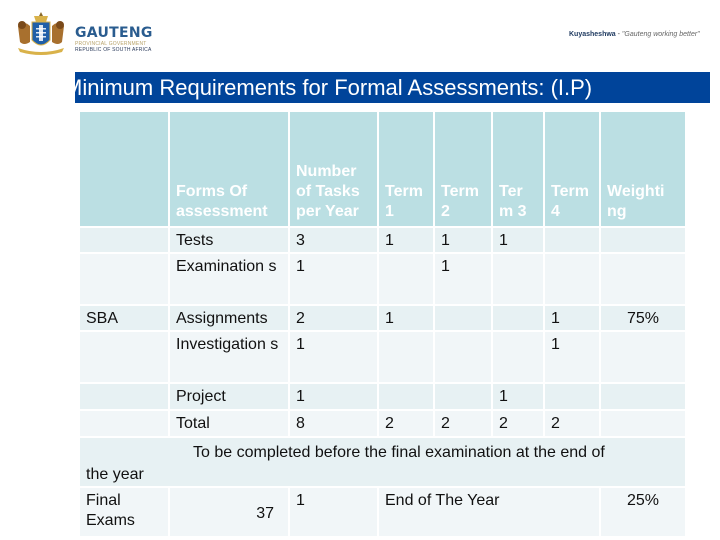 The image size is (720, 540). What do you see at coordinates (229, 396) in the screenshot?
I see `cell-form: Project` at bounding box center [229, 396].